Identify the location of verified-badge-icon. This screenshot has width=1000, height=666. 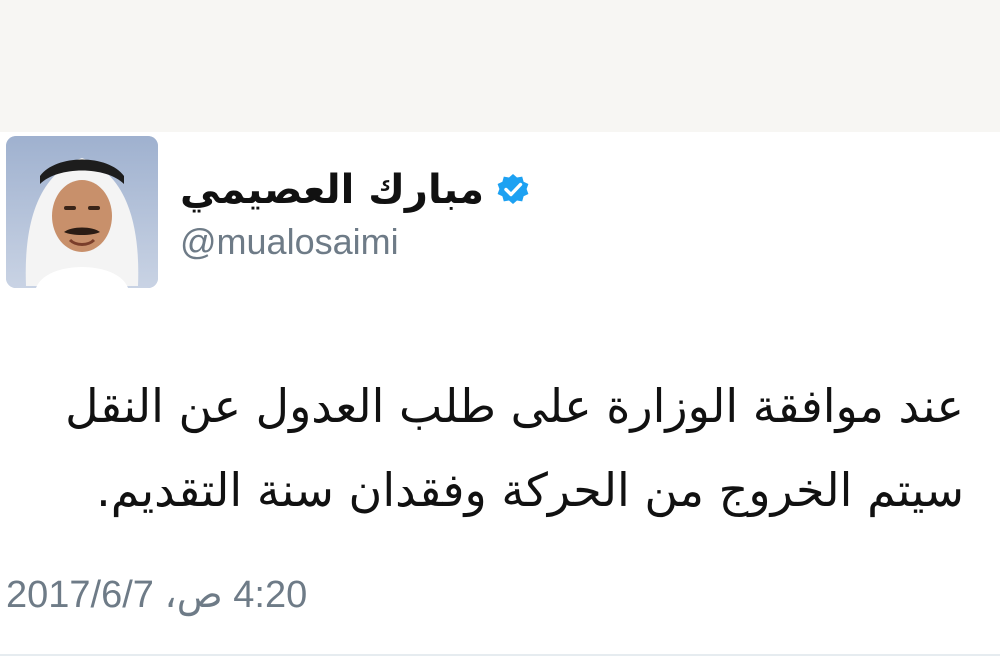
(513, 190).